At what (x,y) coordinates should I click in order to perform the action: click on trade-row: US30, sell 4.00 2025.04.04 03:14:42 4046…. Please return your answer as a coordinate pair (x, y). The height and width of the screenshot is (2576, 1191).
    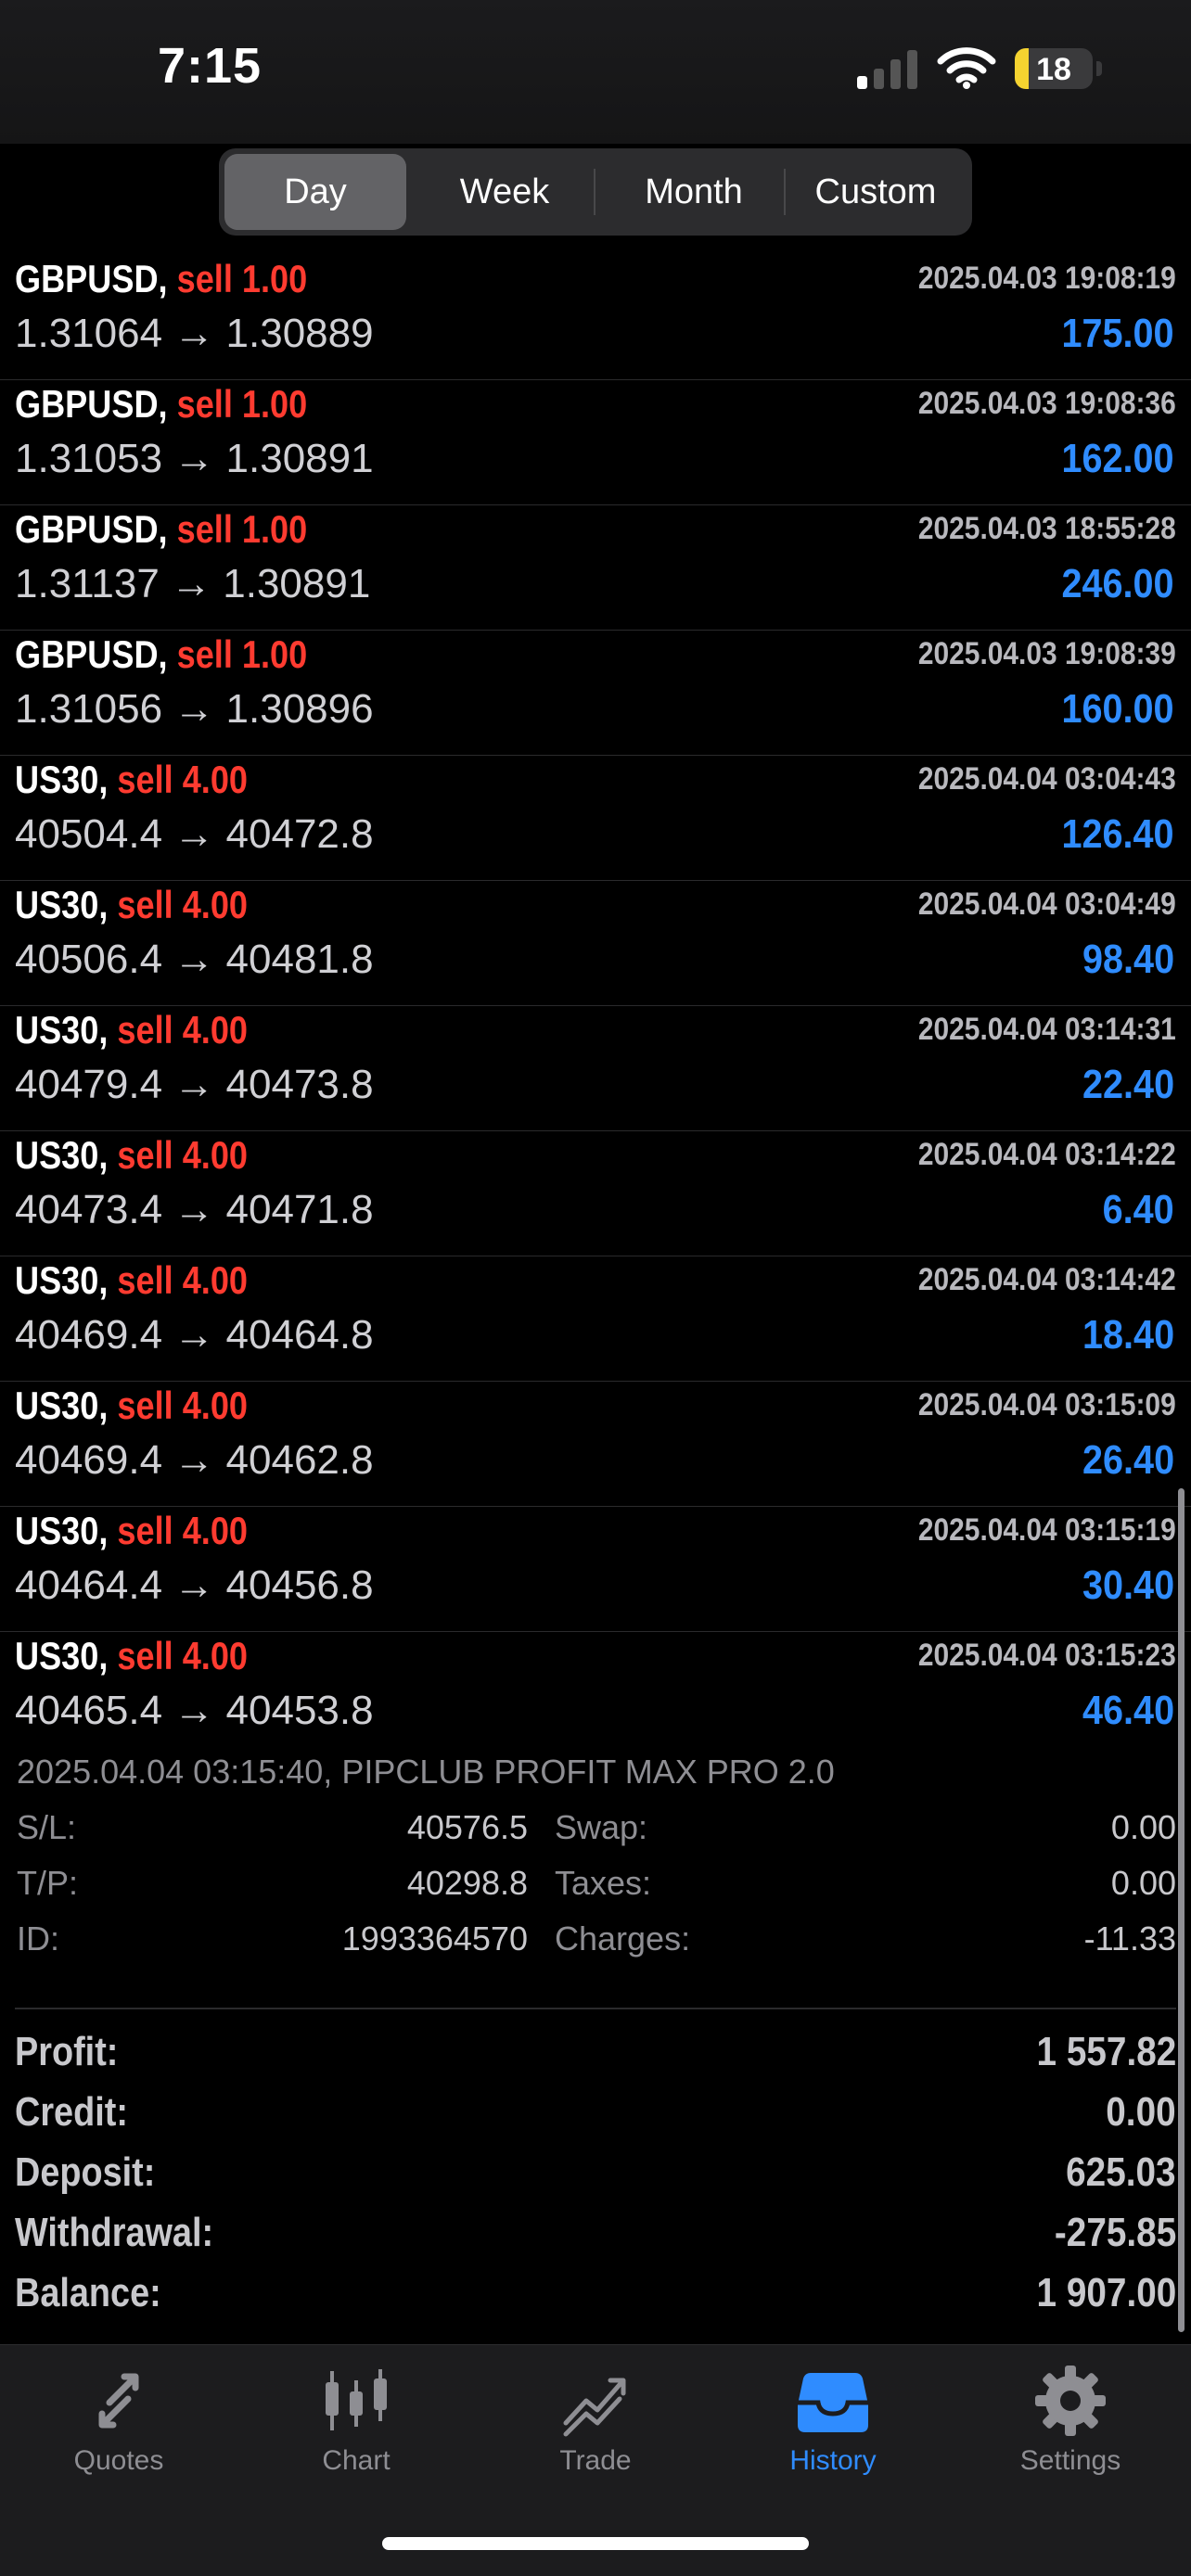
    Looking at the image, I should click on (595, 1319).